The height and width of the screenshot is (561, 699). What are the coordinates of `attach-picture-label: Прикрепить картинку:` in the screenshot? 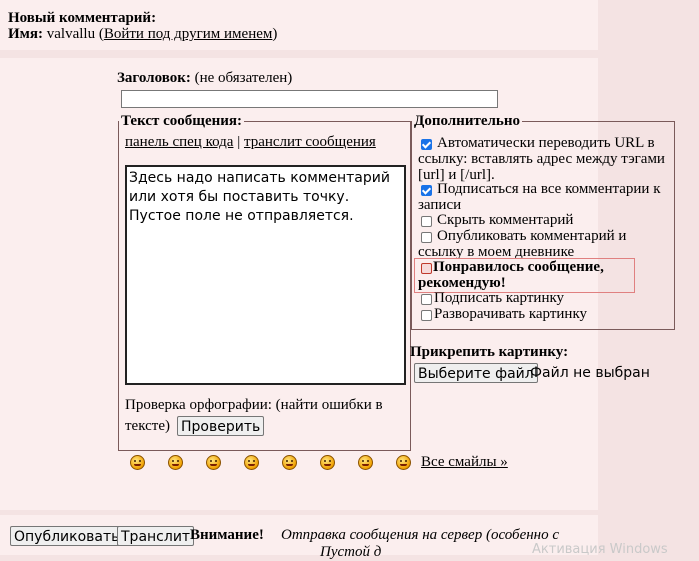 It's located at (489, 352).